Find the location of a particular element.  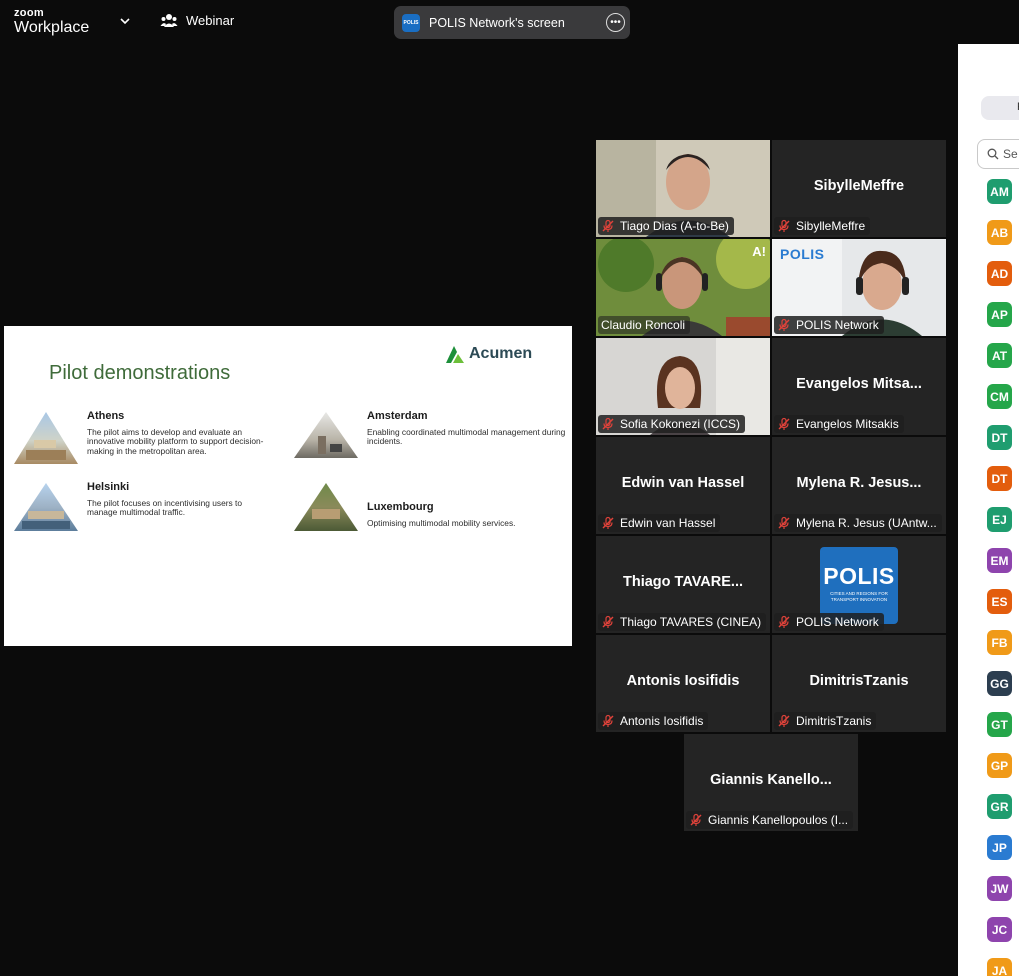

participant-avatar: AP is located at coordinates (999, 314).